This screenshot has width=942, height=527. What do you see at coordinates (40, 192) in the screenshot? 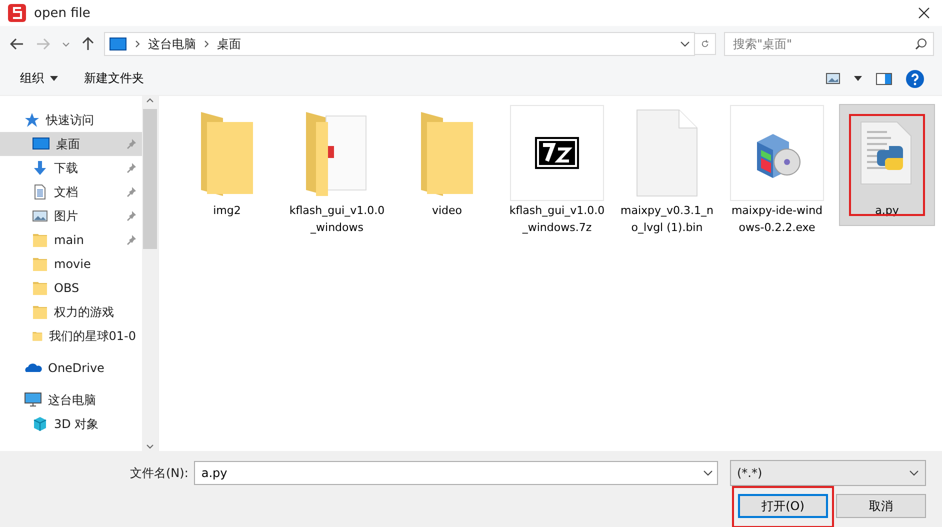
I see `document-icon` at bounding box center [40, 192].